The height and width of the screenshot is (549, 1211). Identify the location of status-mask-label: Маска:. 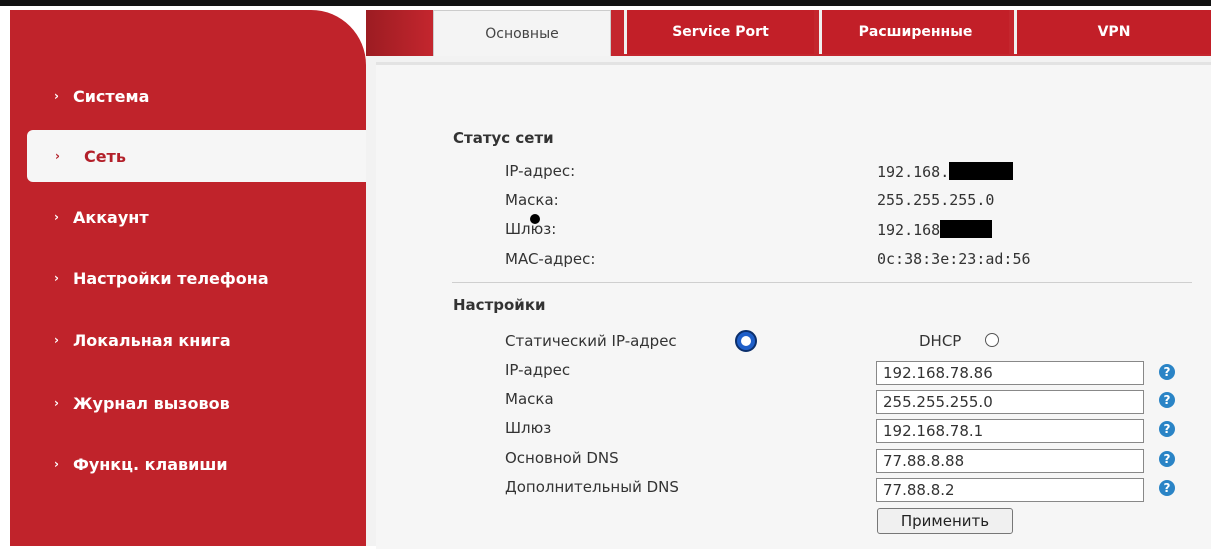
(532, 200).